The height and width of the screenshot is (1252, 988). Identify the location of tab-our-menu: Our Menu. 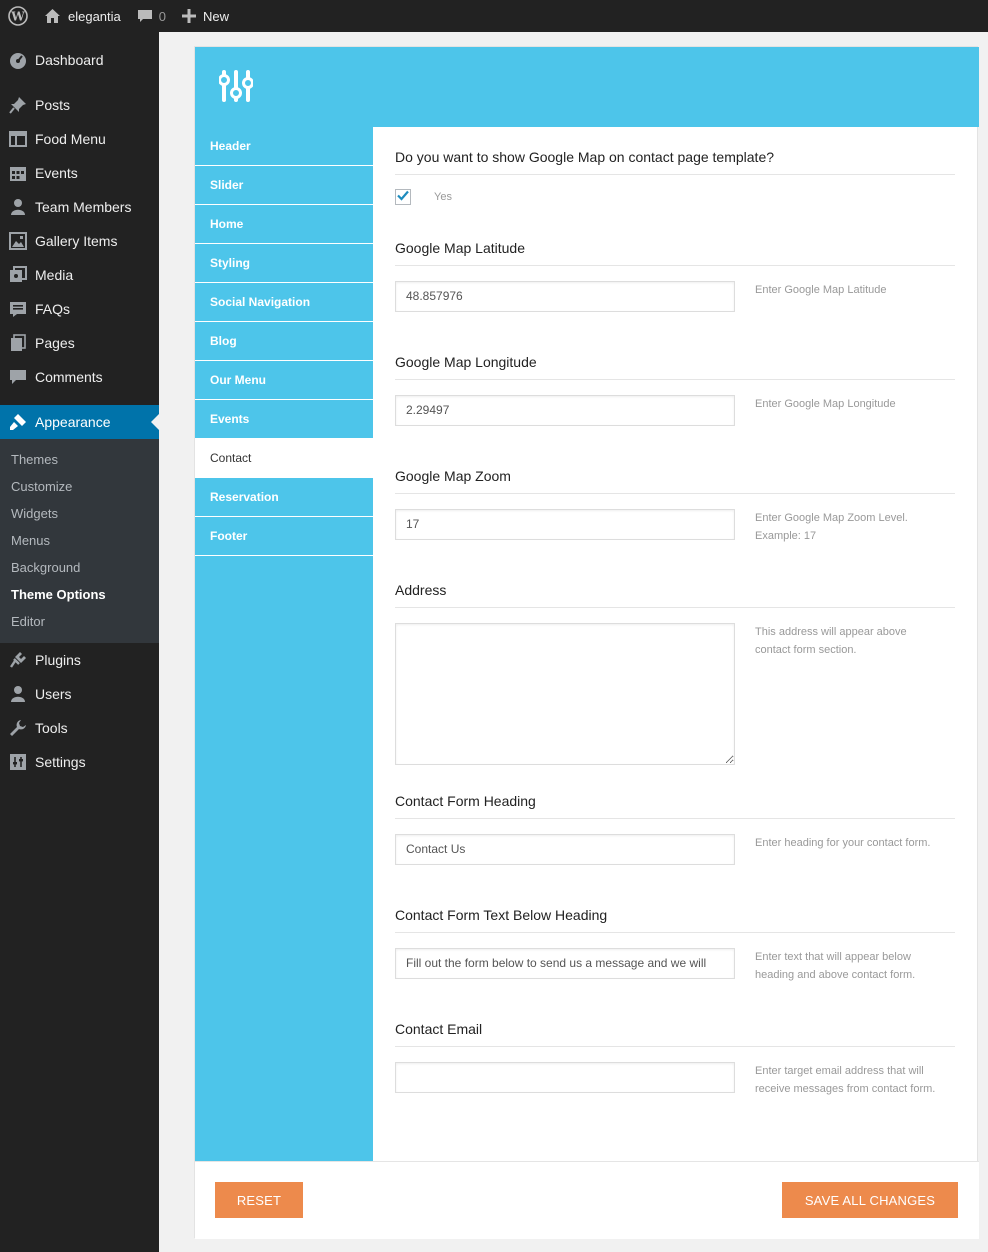
(284, 380).